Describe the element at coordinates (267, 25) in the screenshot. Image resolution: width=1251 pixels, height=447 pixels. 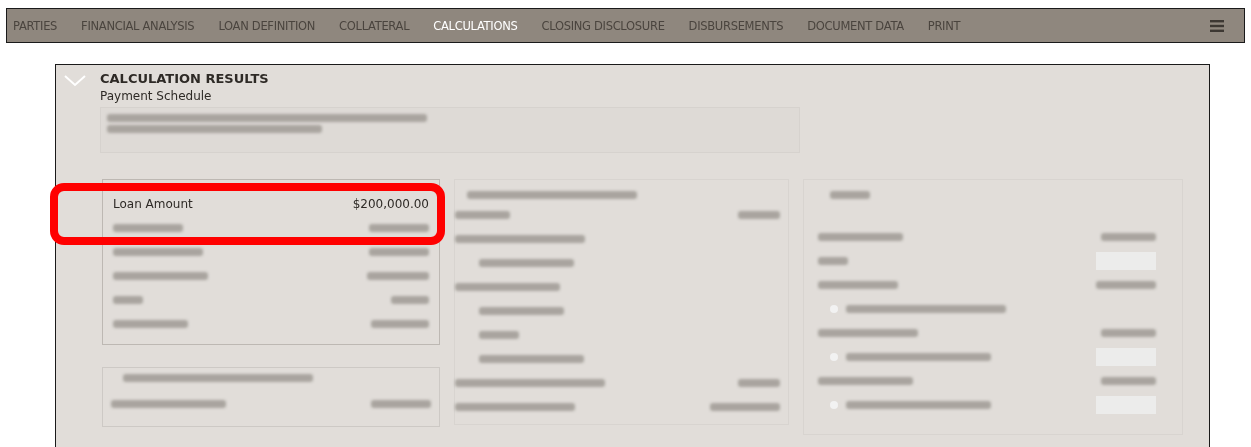
I see `nav-tab: LOAN DEFINITION` at that location.